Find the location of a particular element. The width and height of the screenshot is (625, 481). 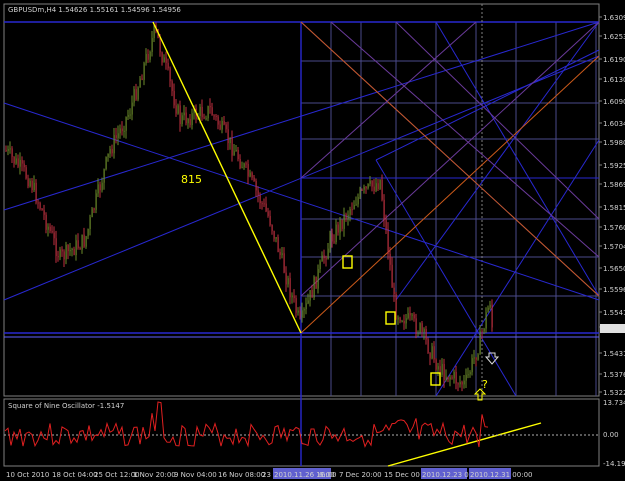

price-axis-label: 1.63090 is located at coordinates (614, 18).